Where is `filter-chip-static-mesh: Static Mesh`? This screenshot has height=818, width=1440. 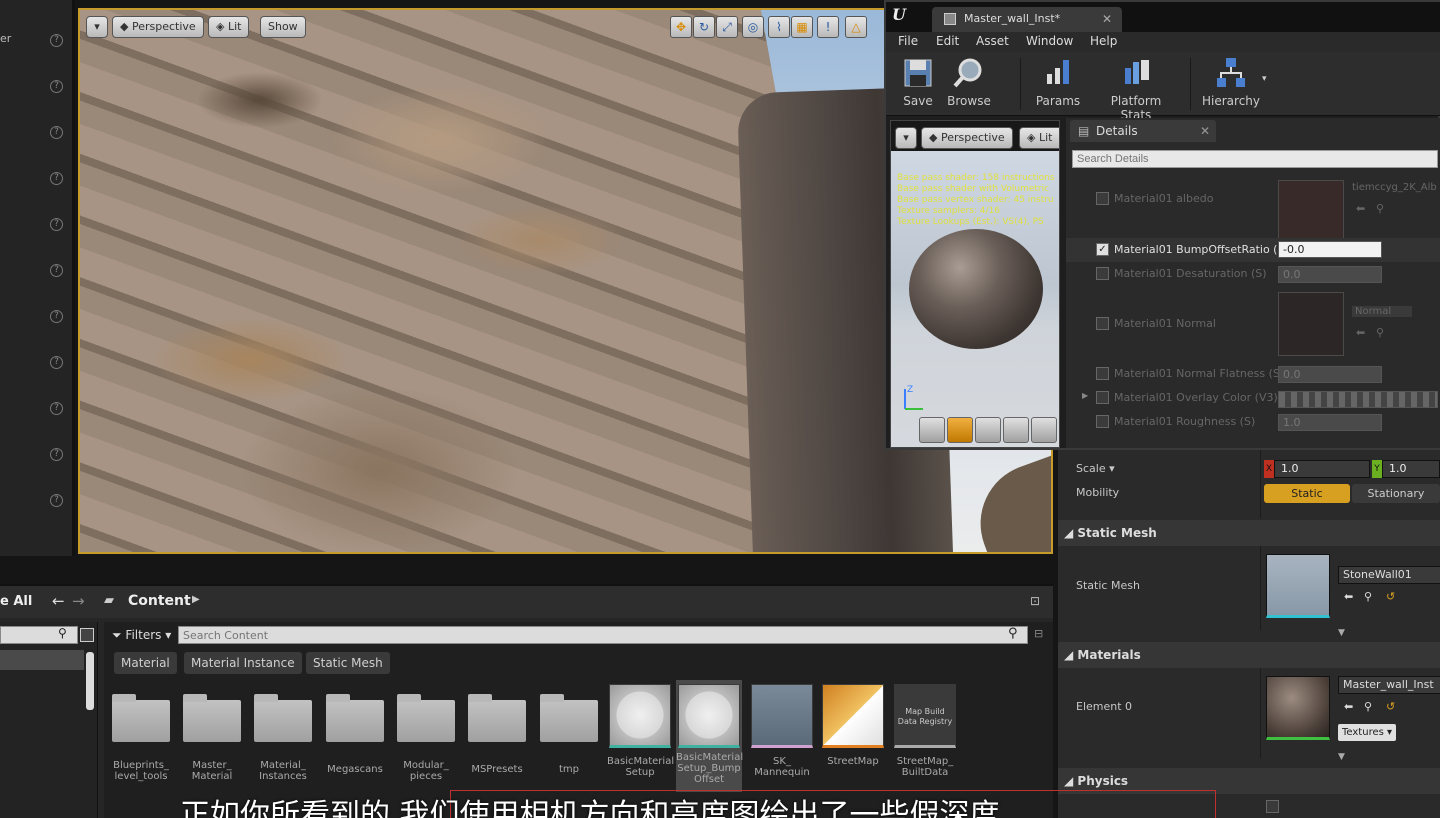 filter-chip-static-mesh: Static Mesh is located at coordinates (348, 663).